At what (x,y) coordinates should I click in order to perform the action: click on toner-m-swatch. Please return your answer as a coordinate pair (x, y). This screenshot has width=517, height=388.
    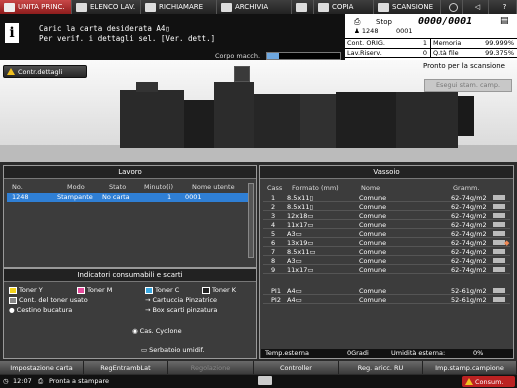
    Looking at the image, I should click on (81, 290).